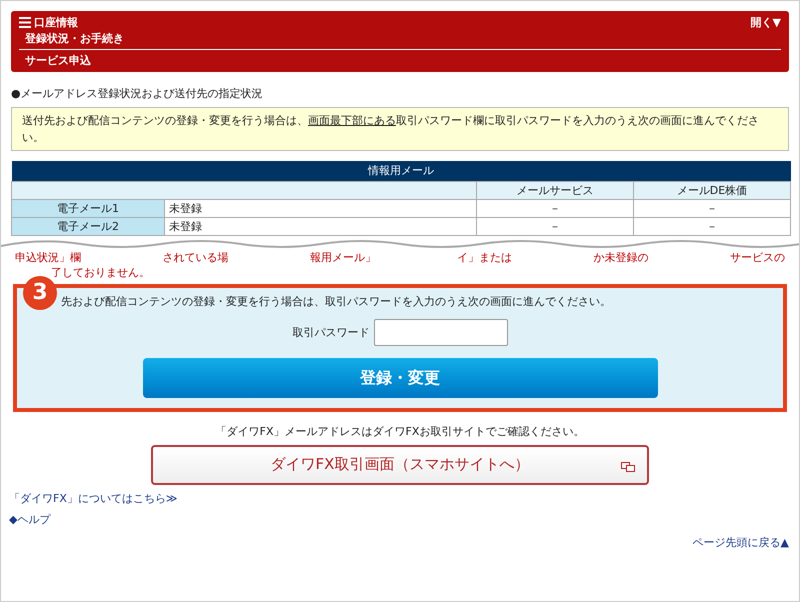 This screenshot has width=800, height=602. What do you see at coordinates (757, 257) in the screenshot?
I see `warning-text-fragment: サービスの` at bounding box center [757, 257].